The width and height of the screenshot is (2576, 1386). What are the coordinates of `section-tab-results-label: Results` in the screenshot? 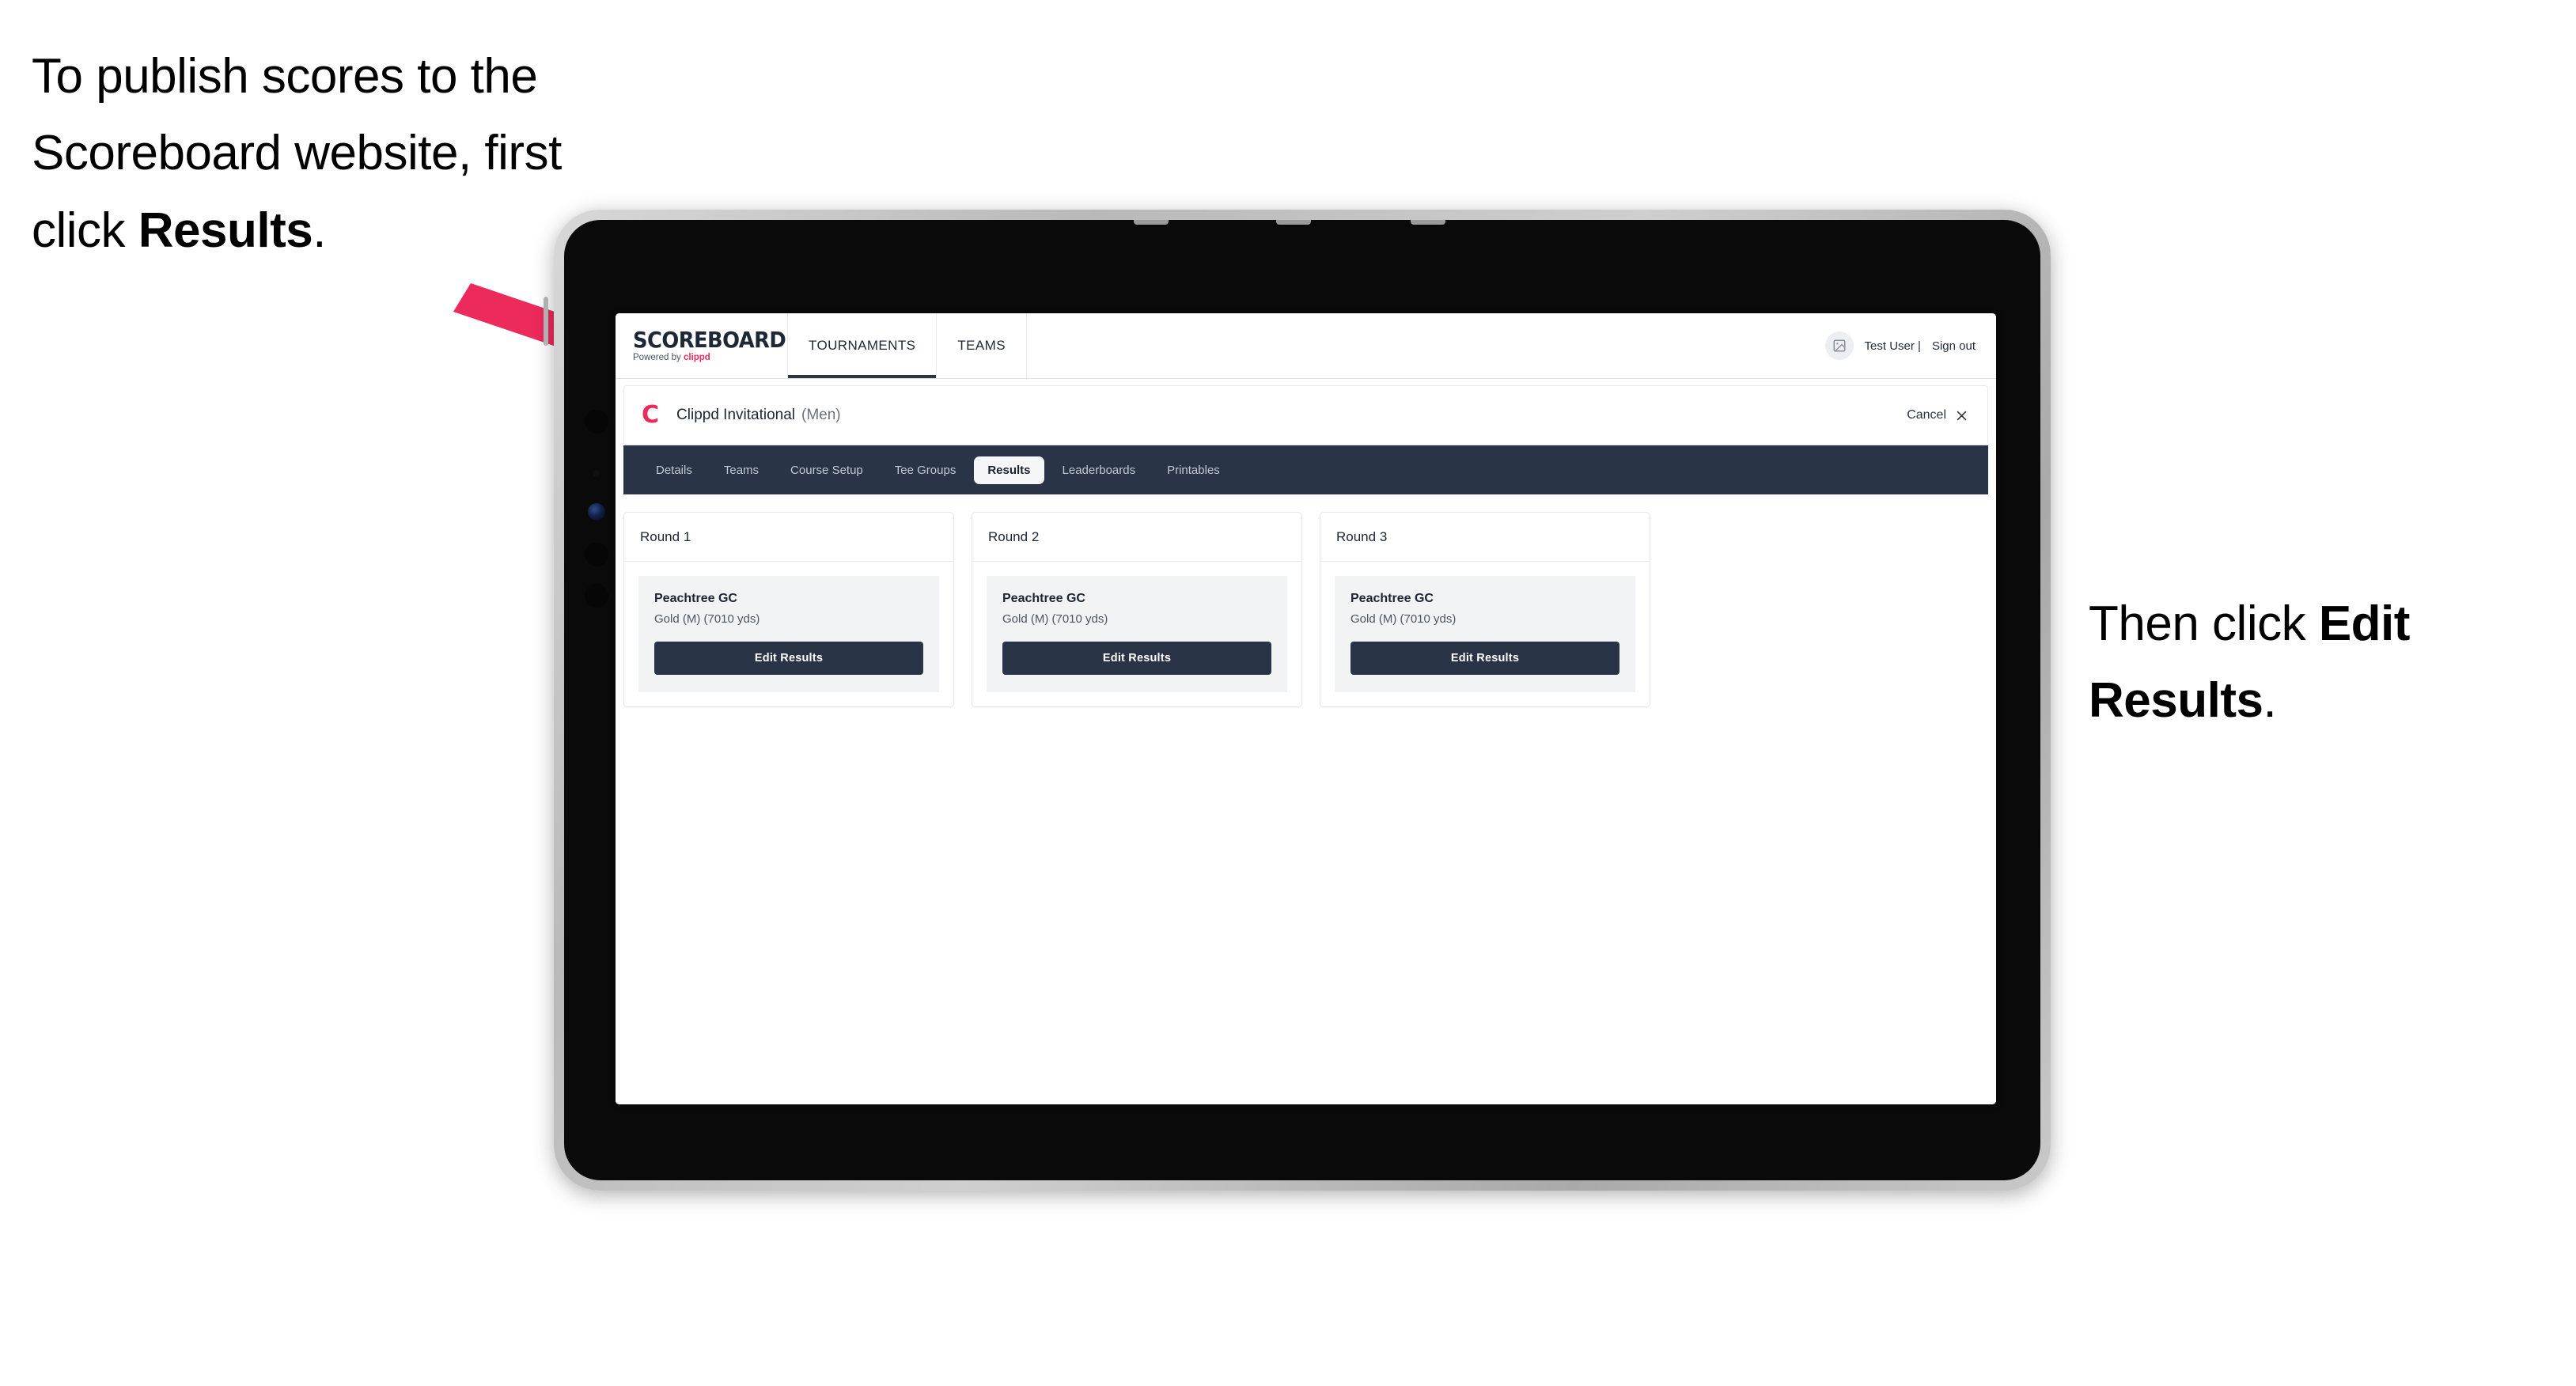 It's located at (1009, 470).